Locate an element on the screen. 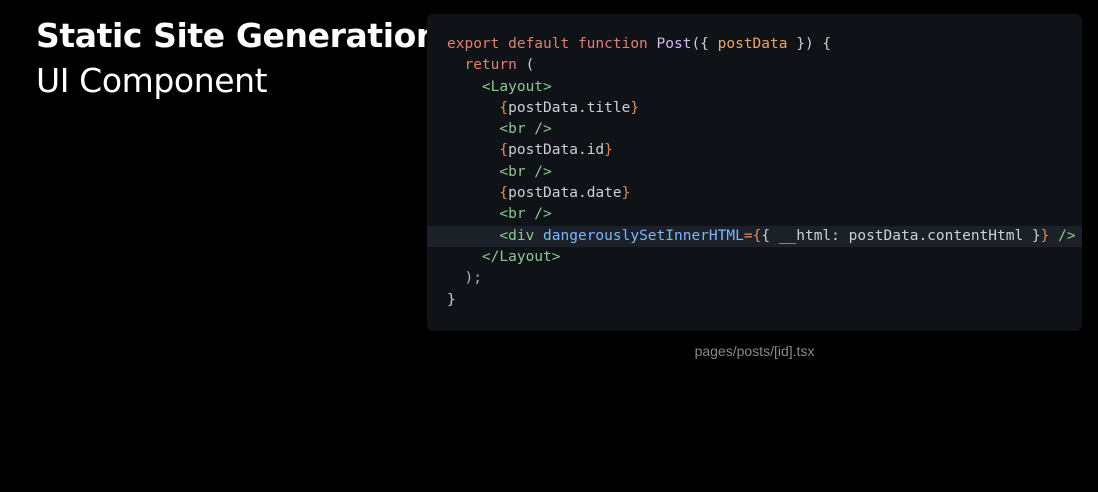 The width and height of the screenshot is (1098, 492). code-token: Post is located at coordinates (674, 44).